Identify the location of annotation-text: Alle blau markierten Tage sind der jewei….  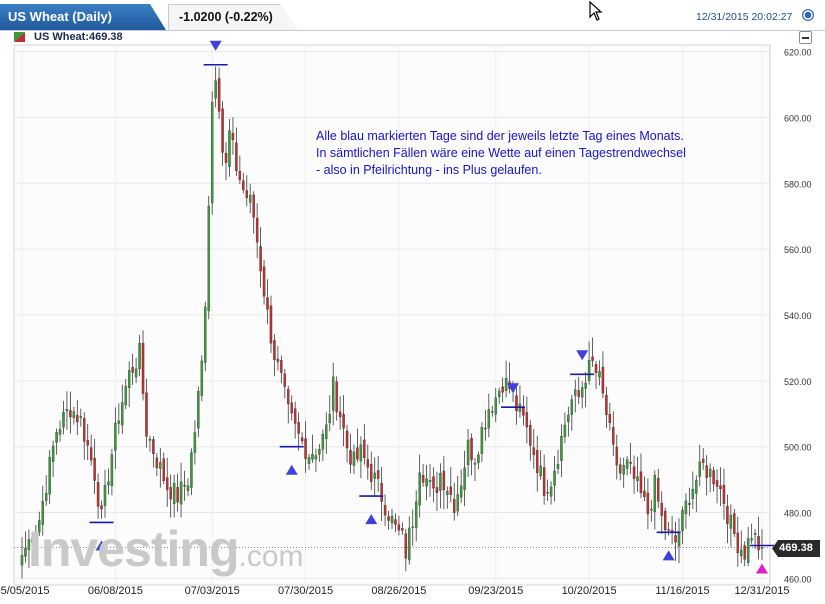
(536, 153).